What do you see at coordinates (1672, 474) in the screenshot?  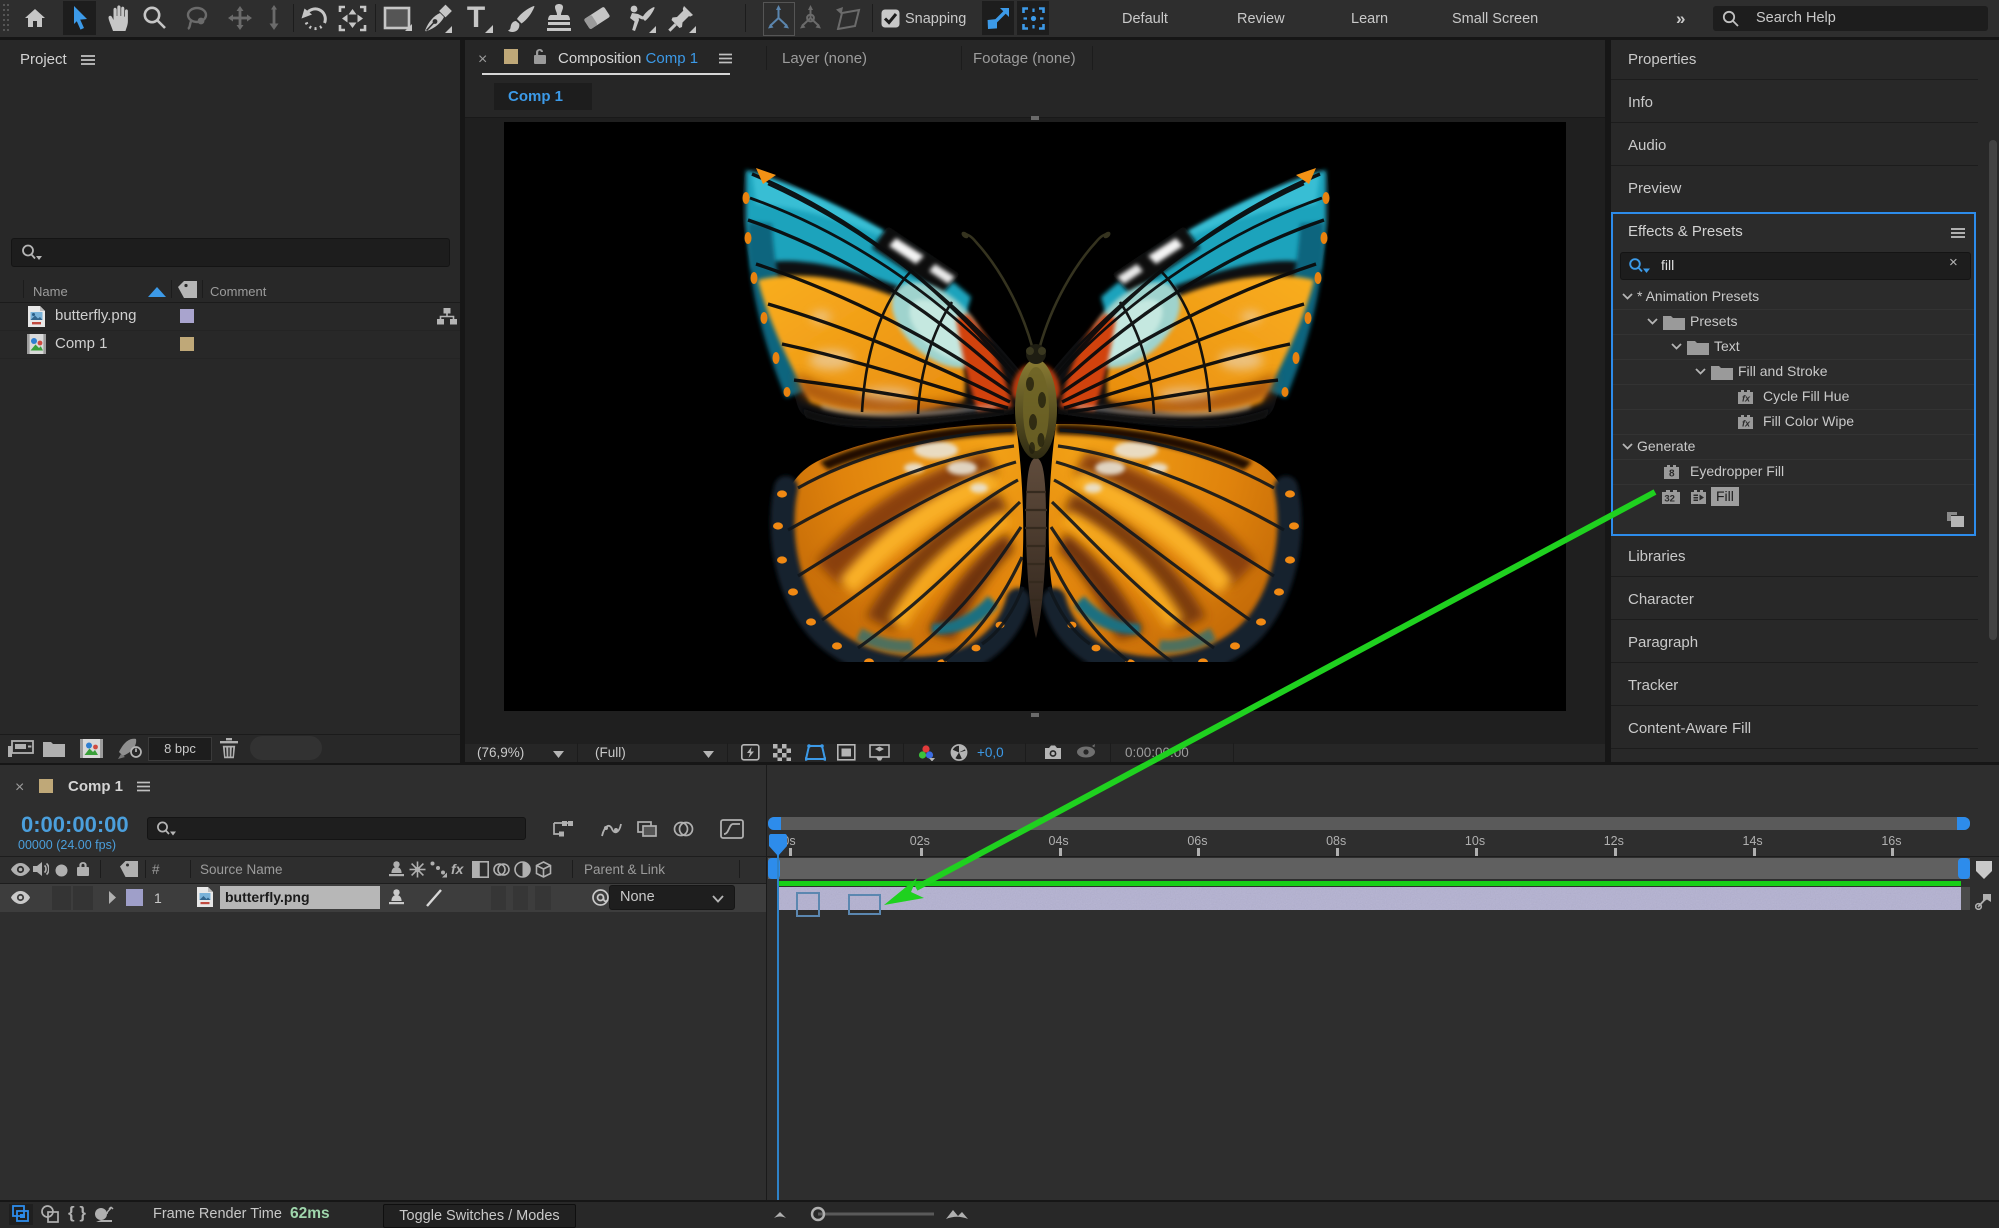 I see `svg-text: 8` at bounding box center [1672, 474].